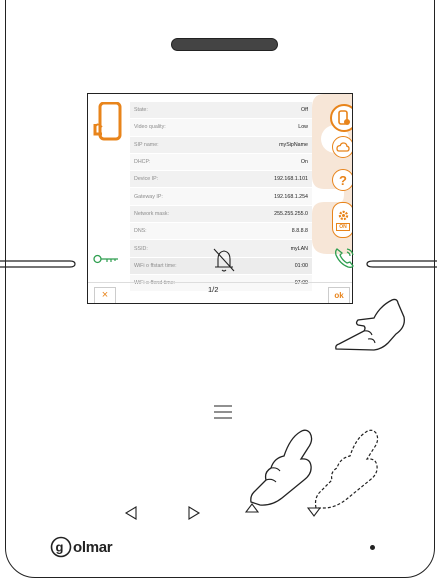 This screenshot has width=437, height=578. I want to click on setting-label: DNS:, so click(140, 231).